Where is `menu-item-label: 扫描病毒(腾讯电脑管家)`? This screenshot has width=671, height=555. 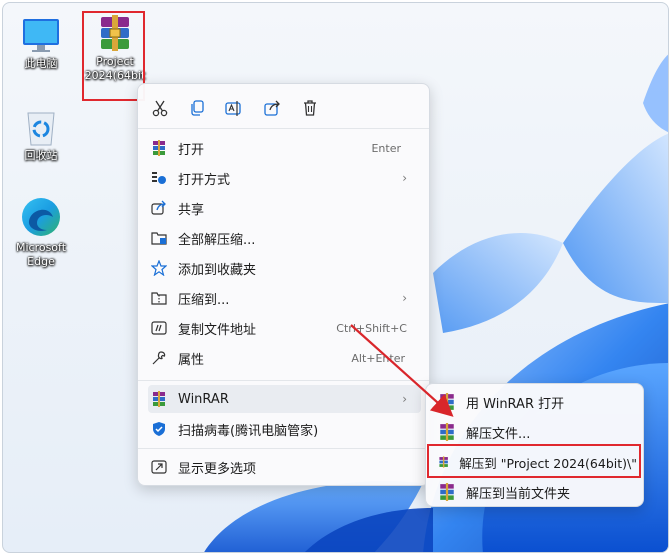
menu-item-label: 扫描病毒(腾讯电脑管家) is located at coordinates (248, 431).